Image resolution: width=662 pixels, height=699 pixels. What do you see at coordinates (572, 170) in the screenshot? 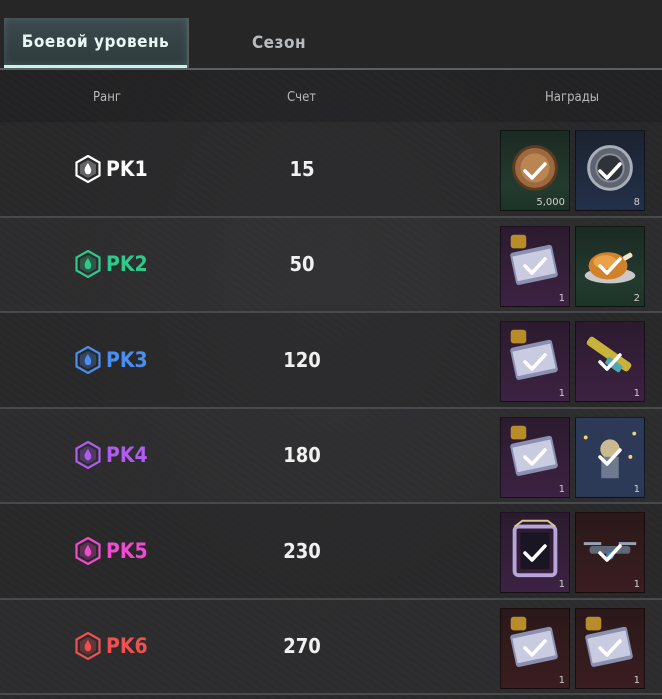
I see `rewards-cell: 5,000 8` at bounding box center [572, 170].